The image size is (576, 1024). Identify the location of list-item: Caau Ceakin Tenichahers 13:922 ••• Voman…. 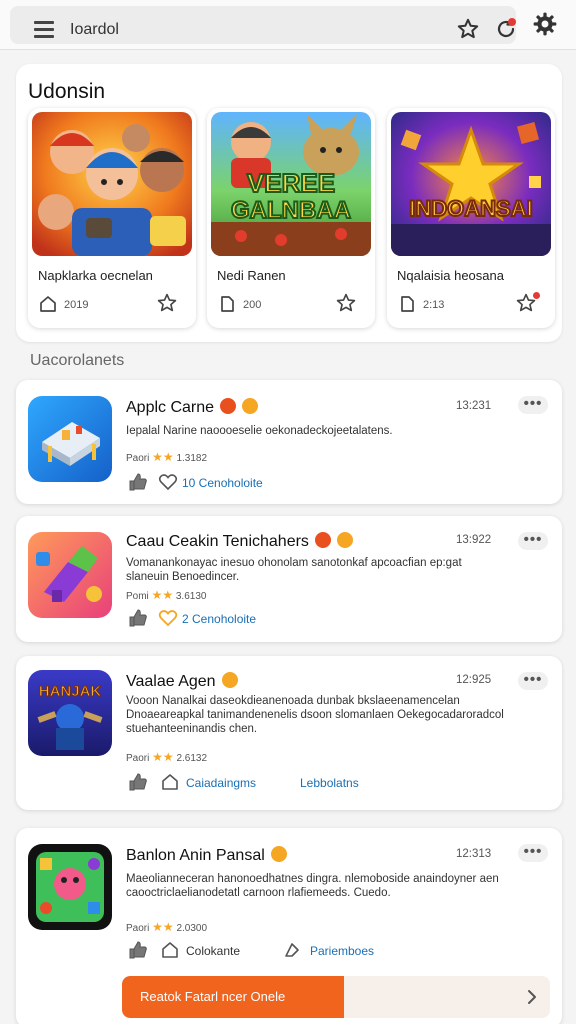
(289, 579).